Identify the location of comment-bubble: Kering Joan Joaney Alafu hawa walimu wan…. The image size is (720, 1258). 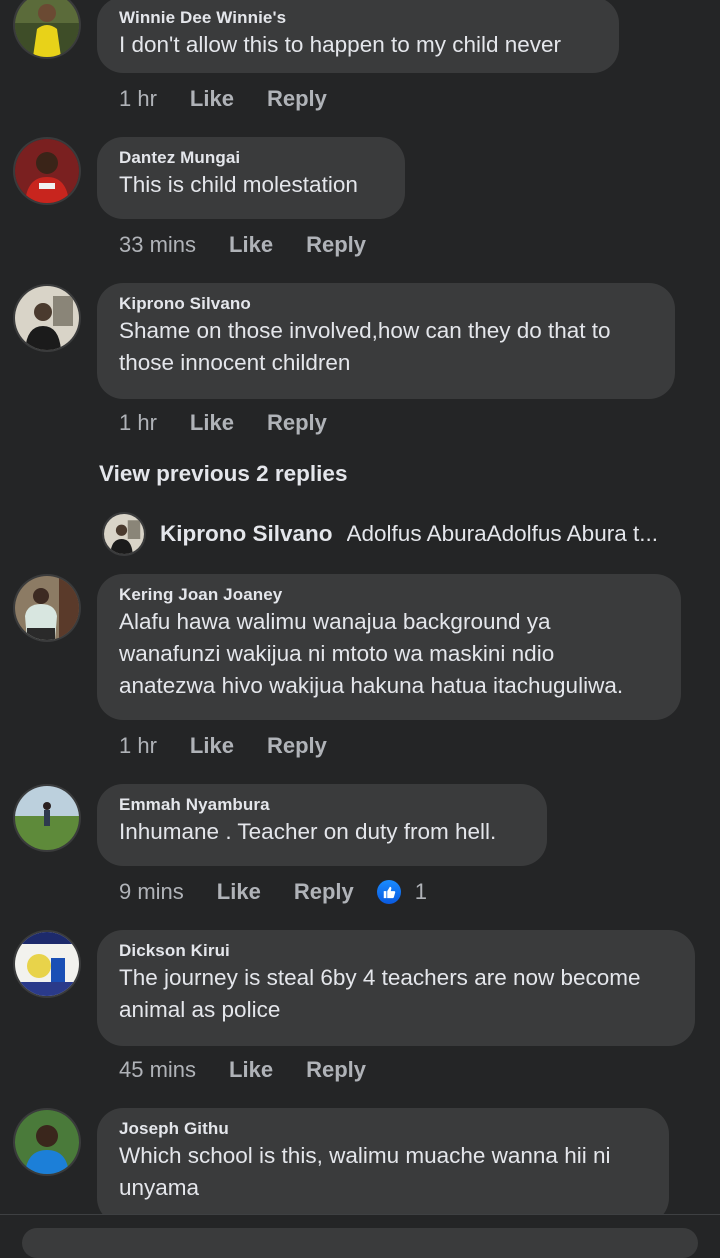
(389, 647).